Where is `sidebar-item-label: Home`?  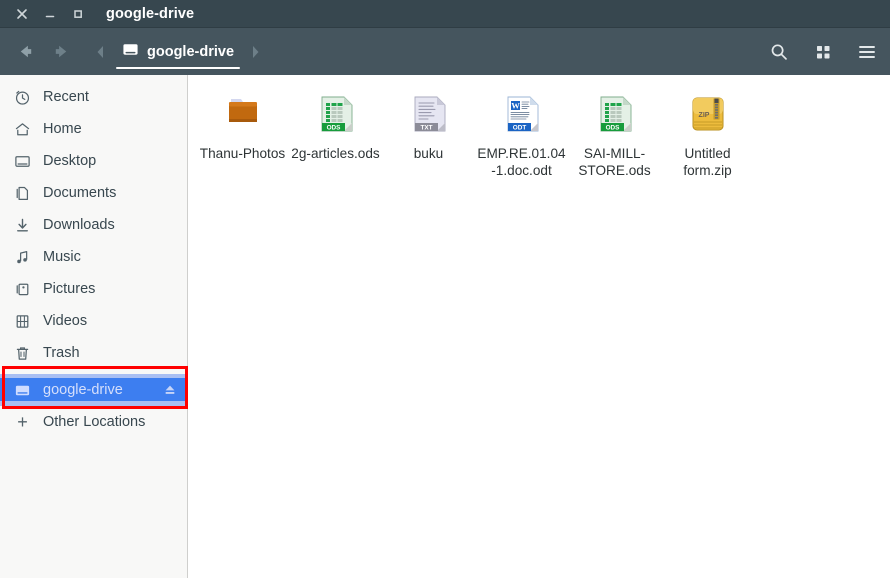
sidebar-item-label: Home is located at coordinates (62, 129).